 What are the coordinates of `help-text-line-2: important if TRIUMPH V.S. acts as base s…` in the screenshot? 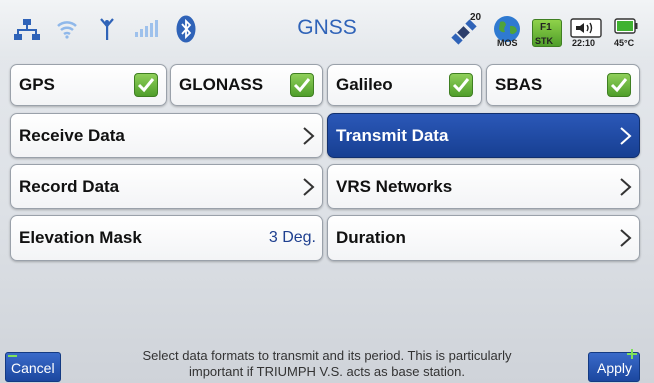 It's located at (326, 371).